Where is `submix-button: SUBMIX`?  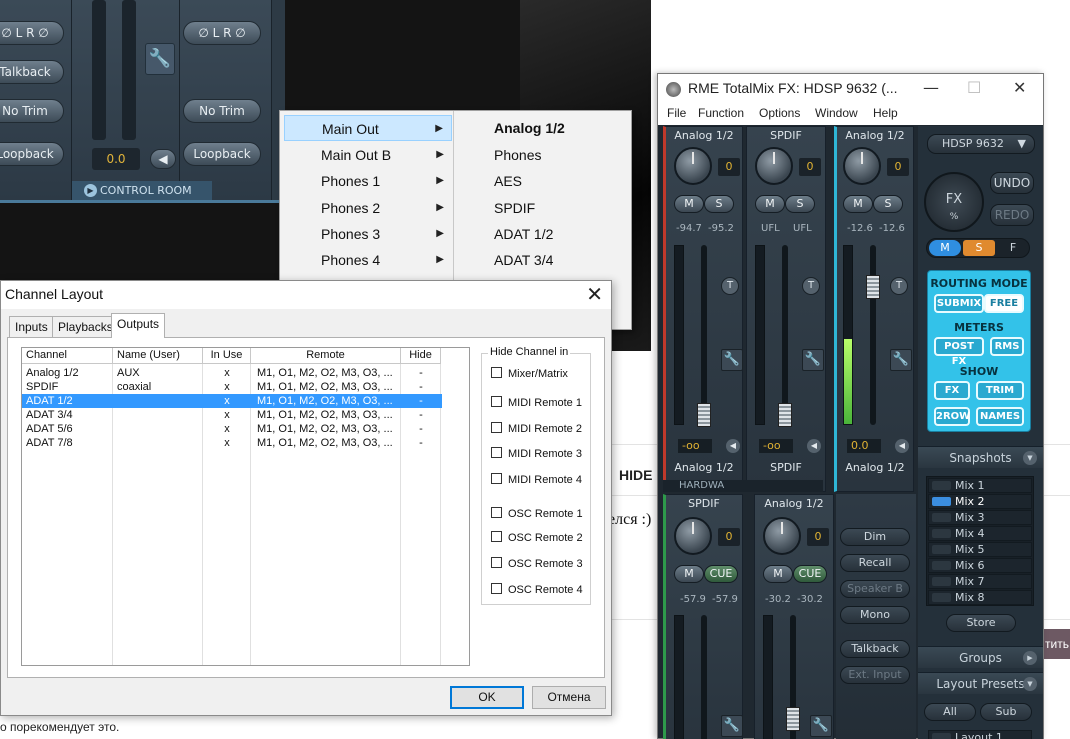 submix-button: SUBMIX is located at coordinates (959, 303).